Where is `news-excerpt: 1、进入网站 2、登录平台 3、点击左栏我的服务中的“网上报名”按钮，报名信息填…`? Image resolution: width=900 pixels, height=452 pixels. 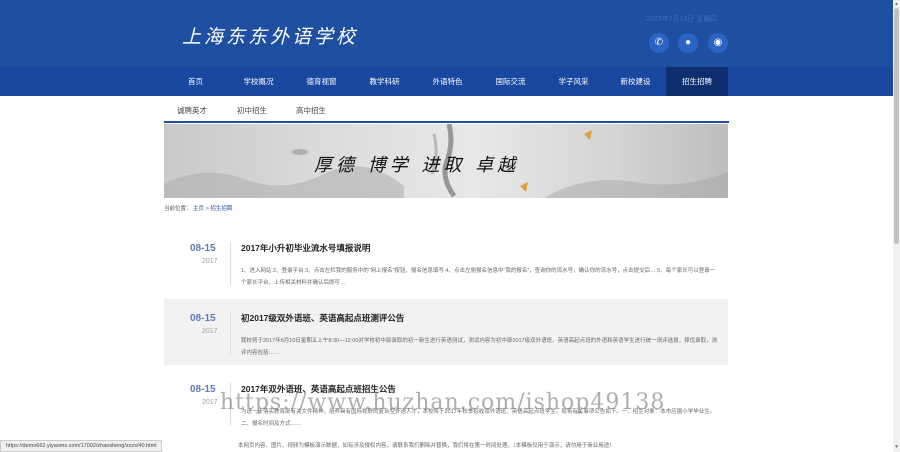 news-excerpt: 1、进入网站 2、登录平台 3、点击左栏我的服务中的“网上报名”按钮，报名信息填… is located at coordinates (478, 277).